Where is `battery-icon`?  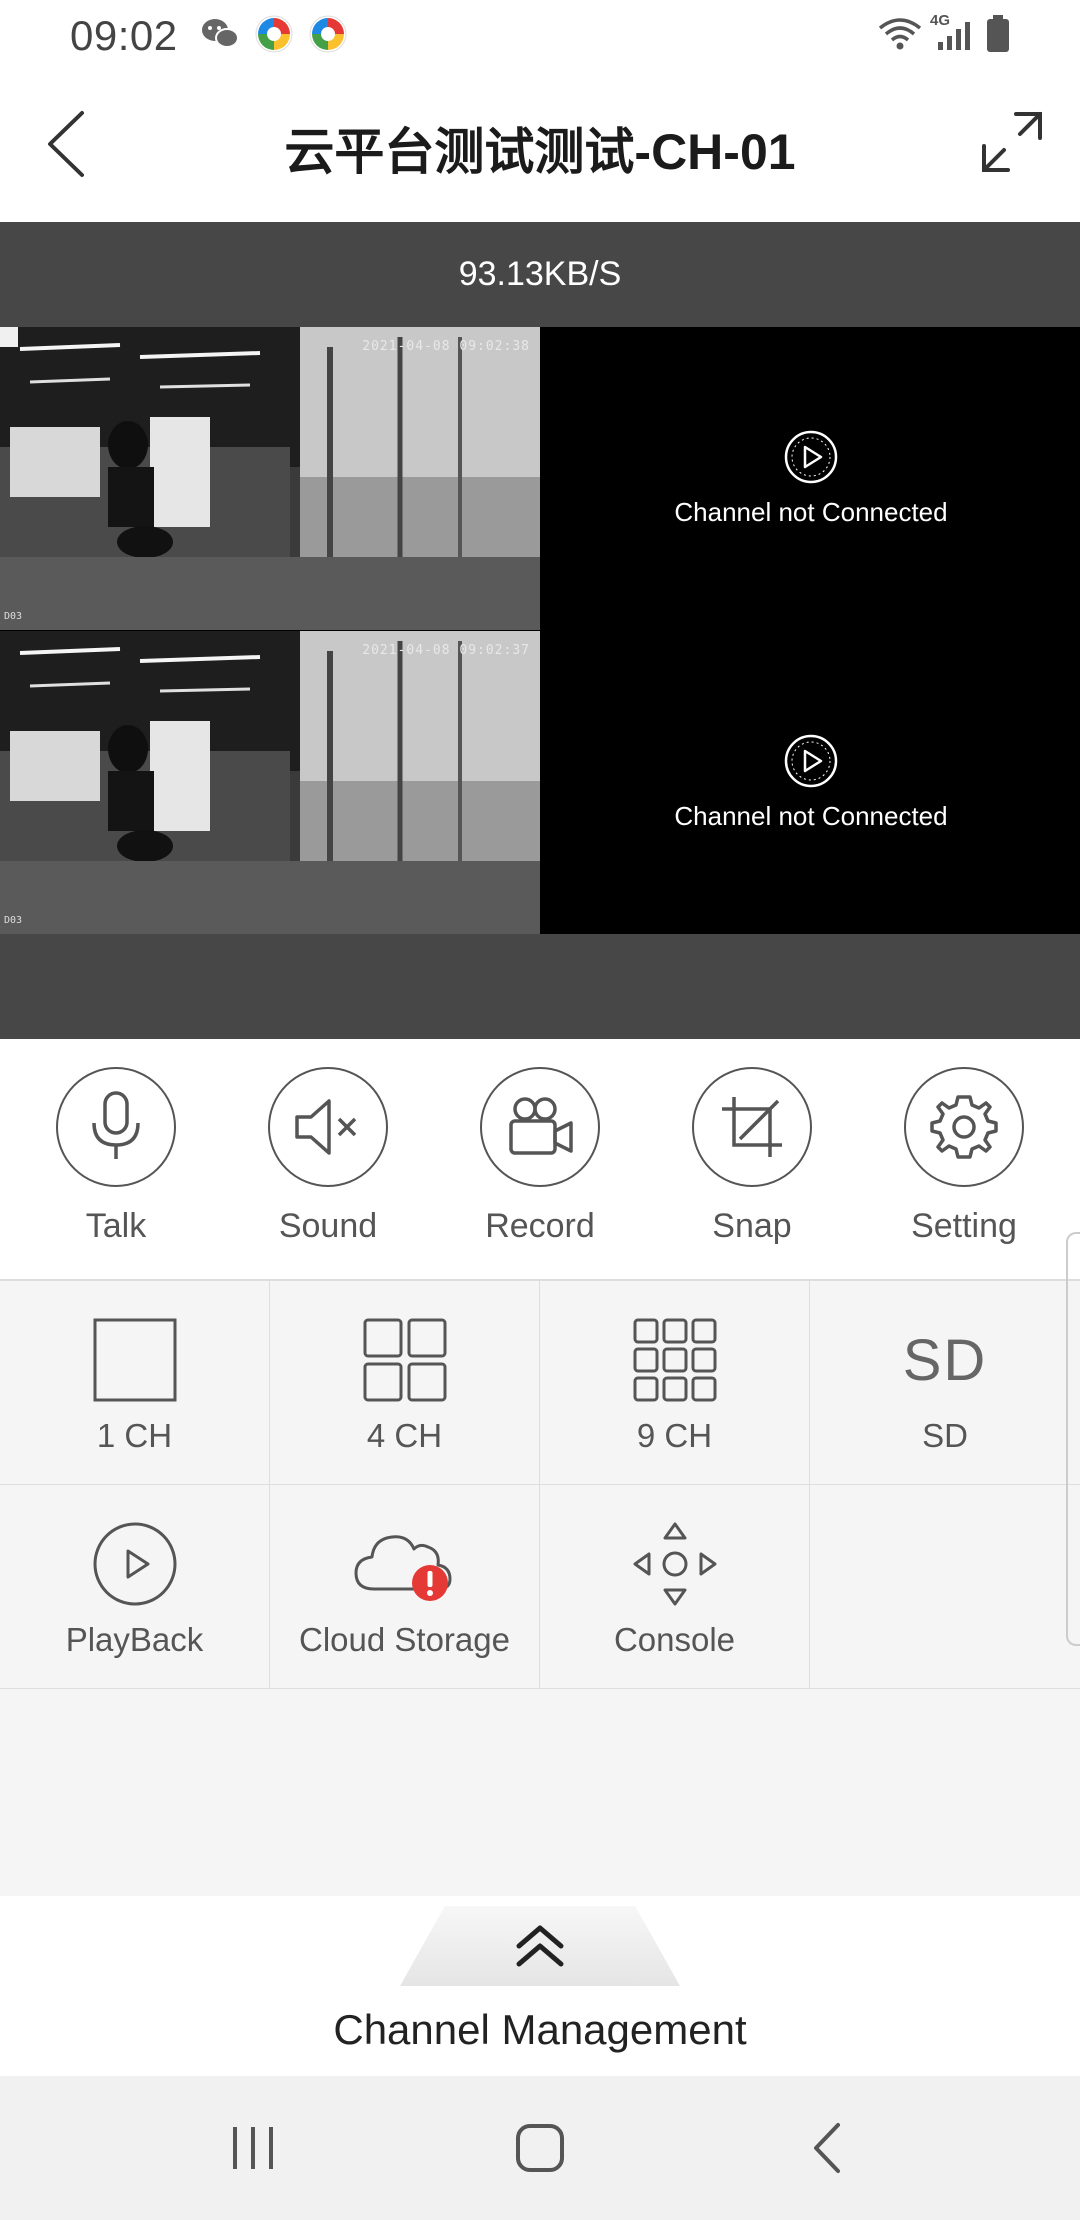
battery-icon is located at coordinates (998, 36).